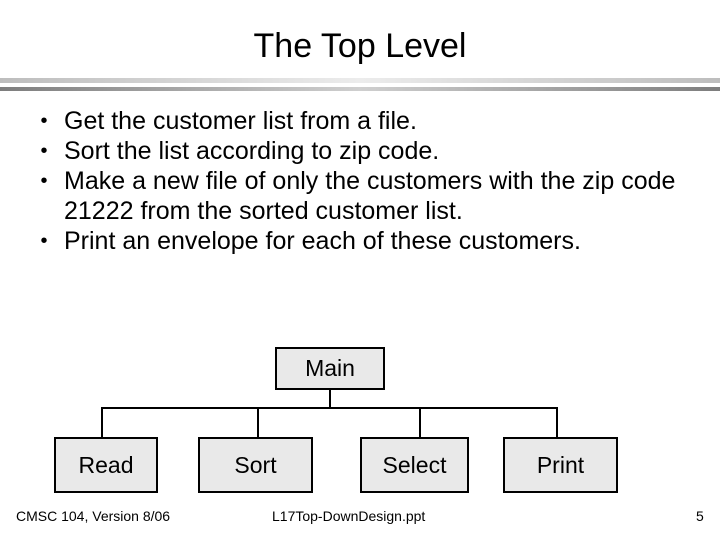 Image resolution: width=720 pixels, height=540 pixels. What do you see at coordinates (420, 422) in the screenshot?
I see `connector-select` at bounding box center [420, 422].